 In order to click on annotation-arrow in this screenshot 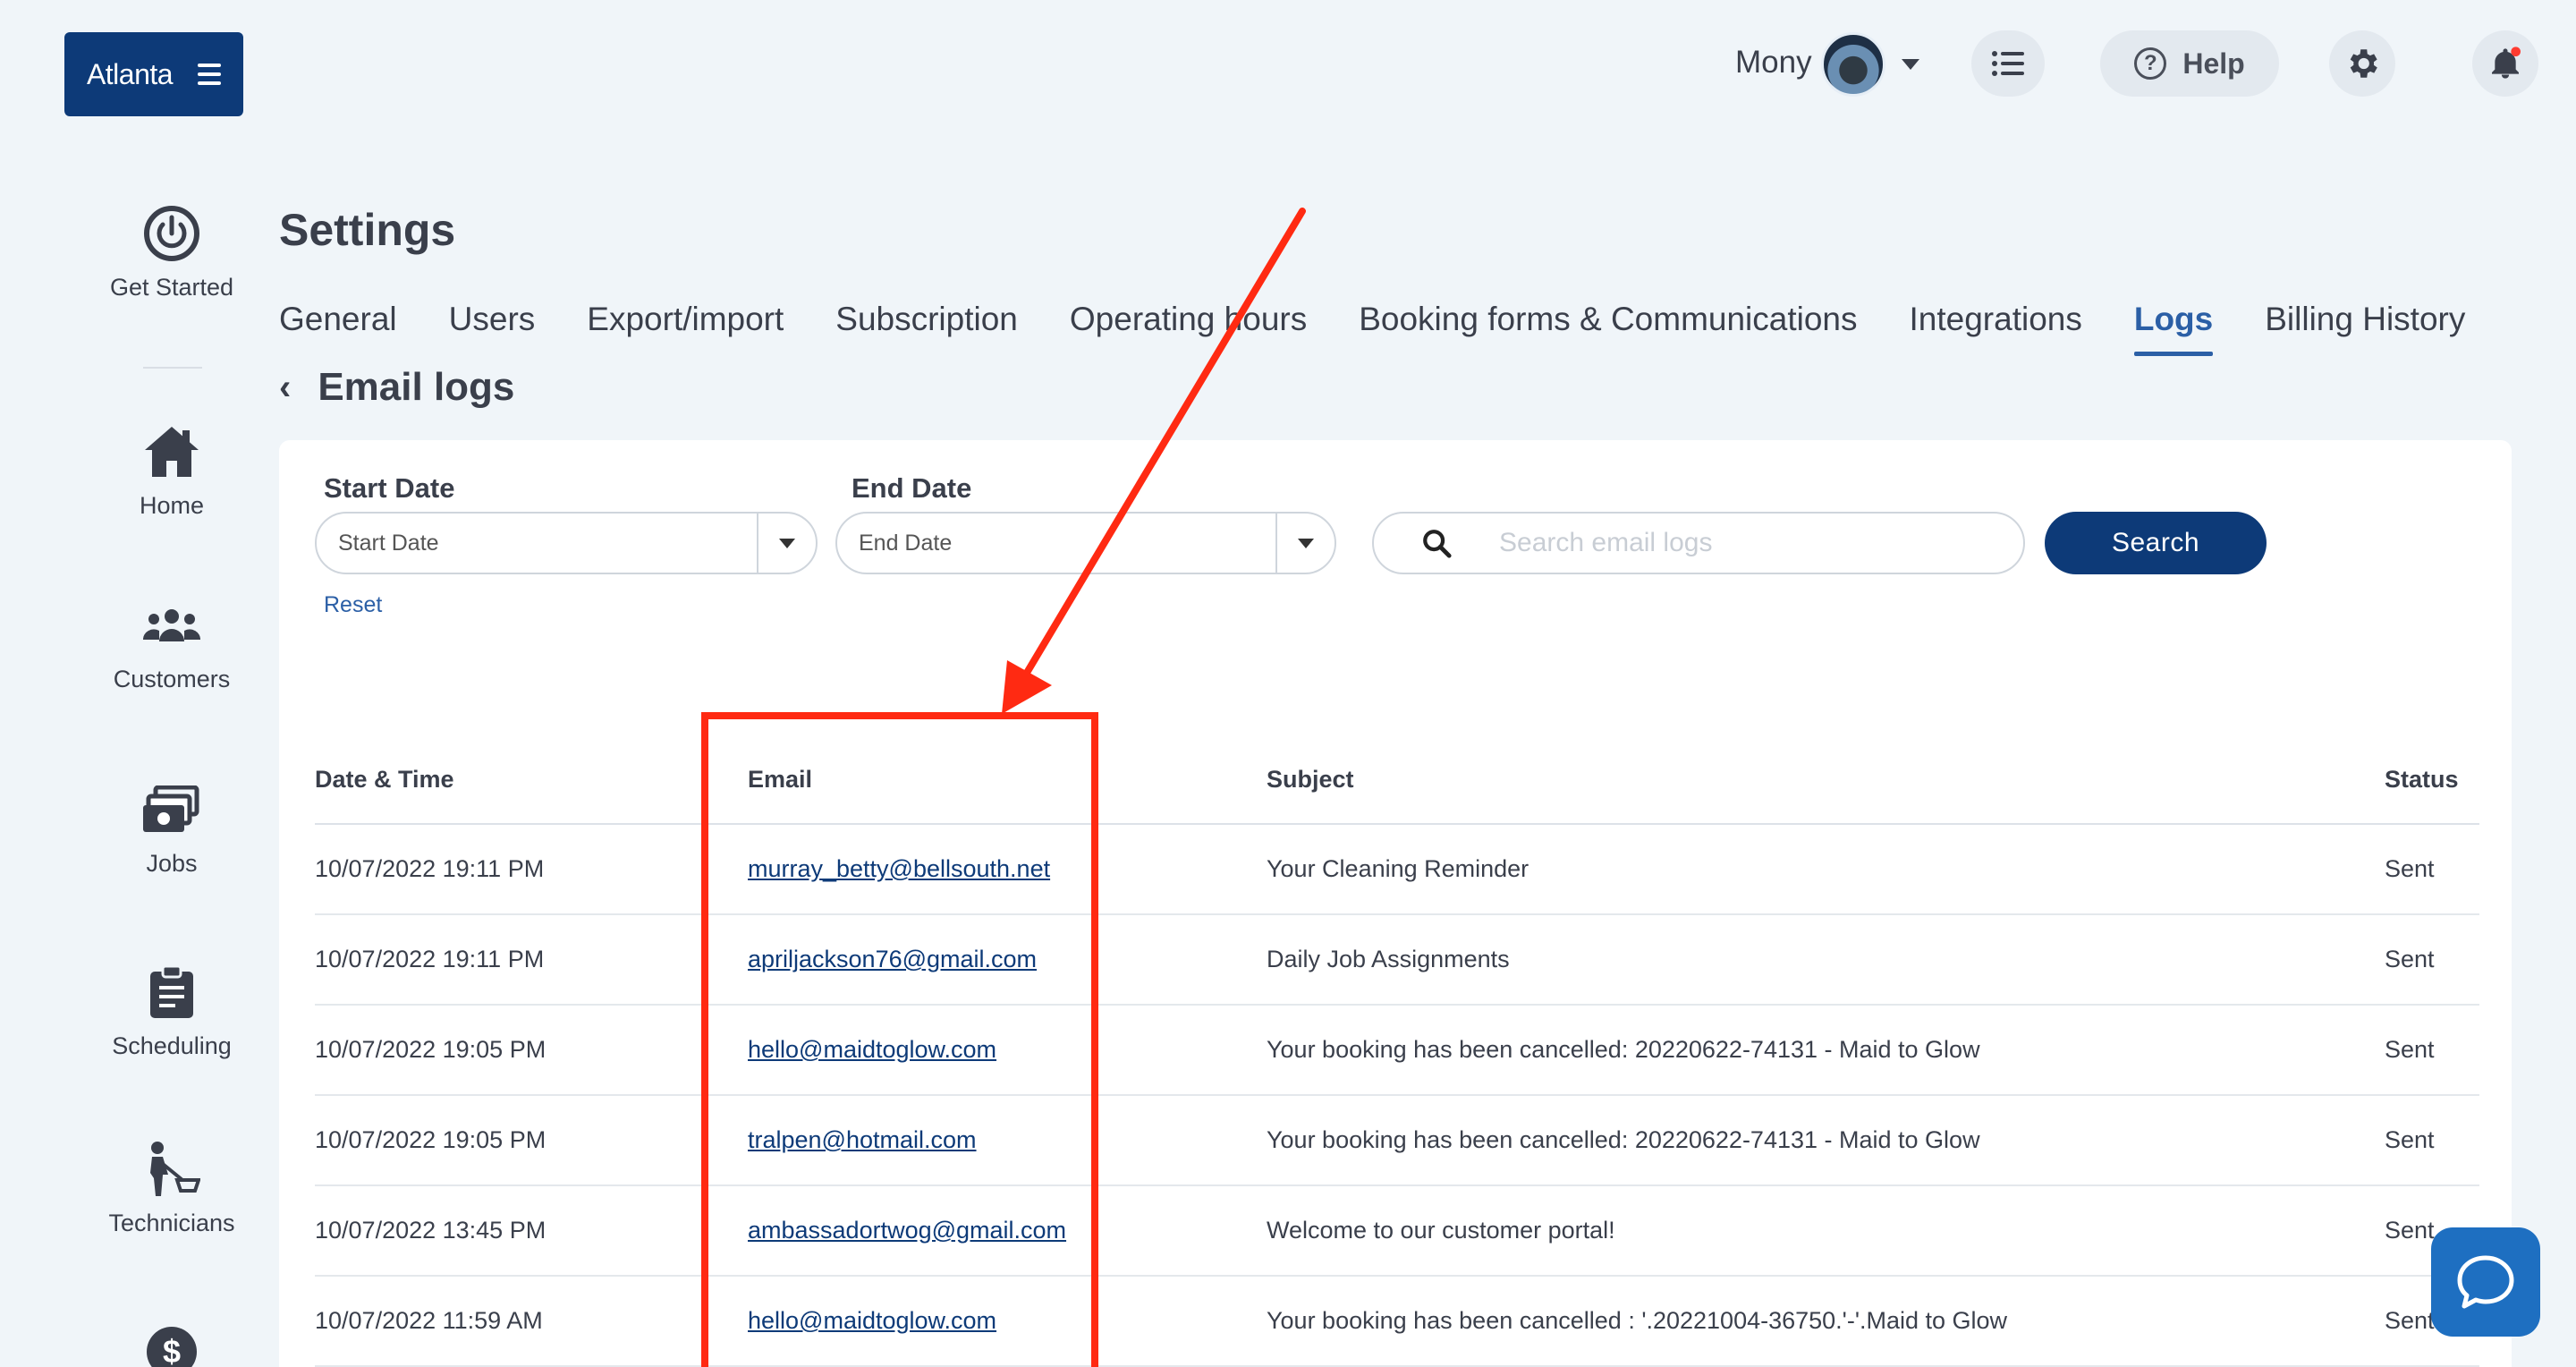, I will do `click(1154, 461)`.